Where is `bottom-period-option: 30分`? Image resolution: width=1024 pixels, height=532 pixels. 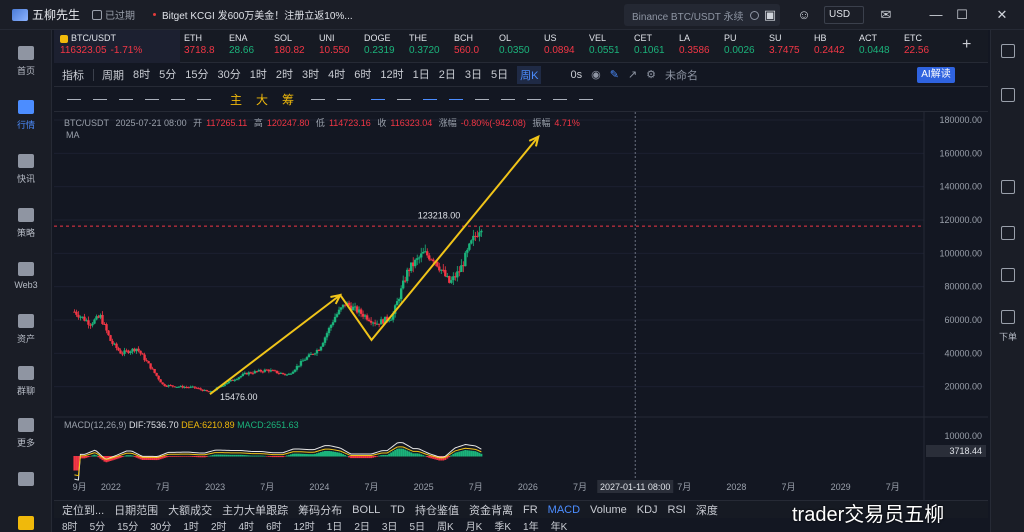 bottom-period-option: 30分 is located at coordinates (160, 525).